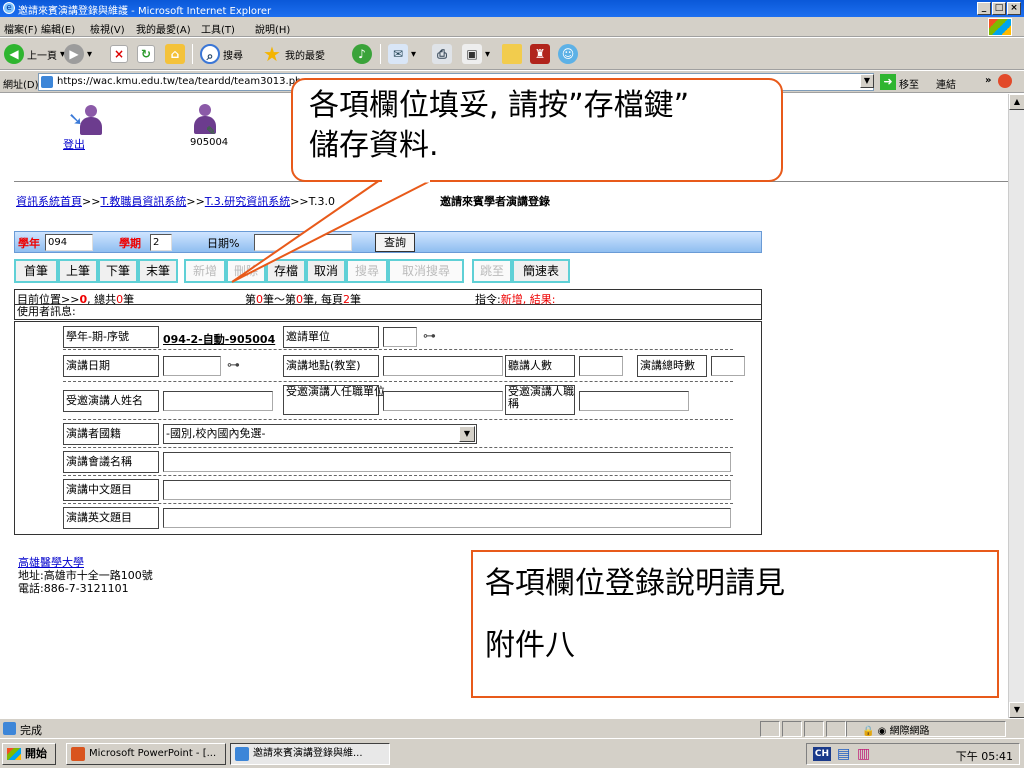 The image size is (1024, 768). What do you see at coordinates (78, 271) in the screenshot?
I see `prev-record-button: 上筆` at bounding box center [78, 271].